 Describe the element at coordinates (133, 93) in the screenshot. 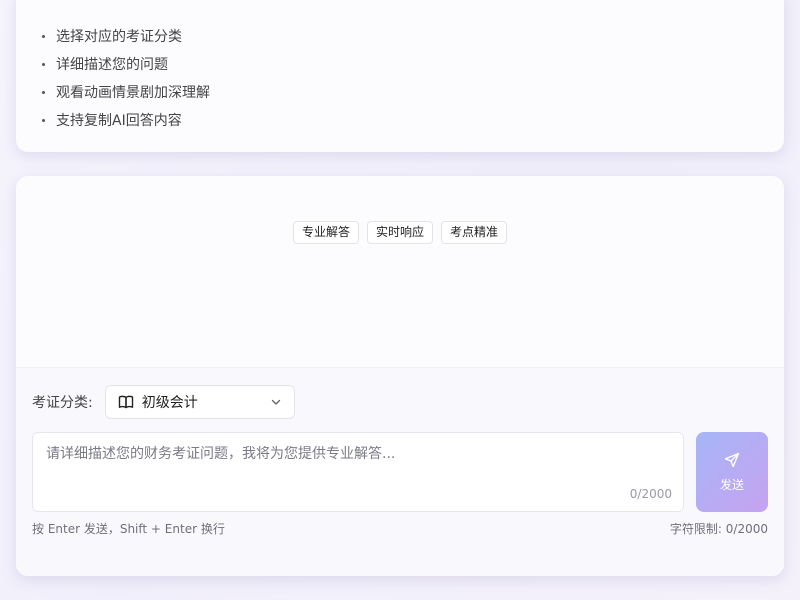

I see `tip-text: 观看动画情景剧加深理解` at that location.